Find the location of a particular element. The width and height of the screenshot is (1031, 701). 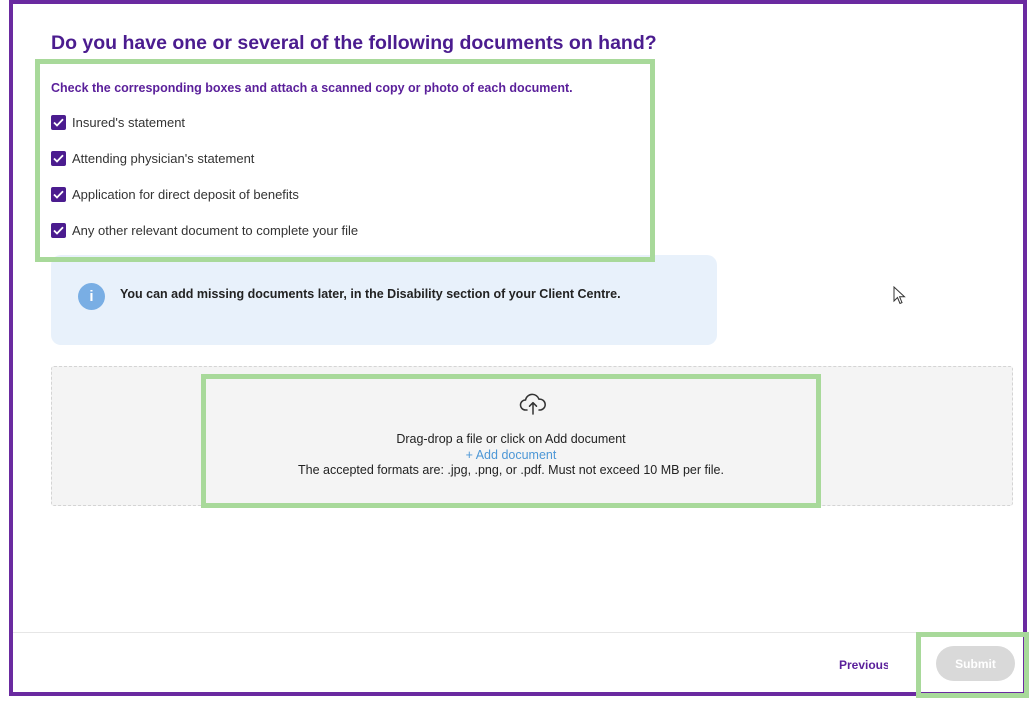

mouse-cursor-icon is located at coordinates (899, 295).